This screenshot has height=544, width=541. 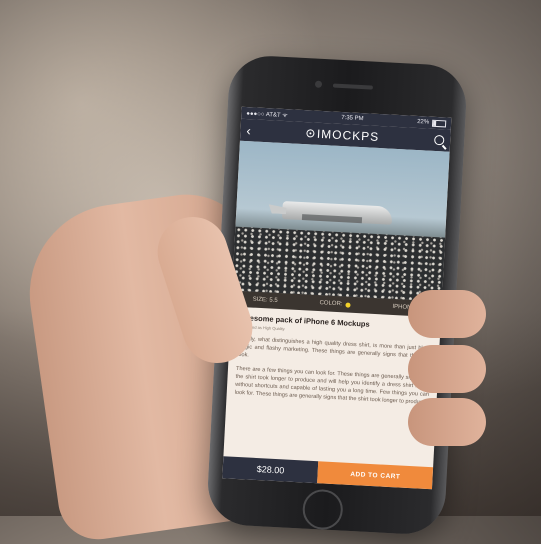 I want to click on status-time: 7:35 PM, so click(x=352, y=118).